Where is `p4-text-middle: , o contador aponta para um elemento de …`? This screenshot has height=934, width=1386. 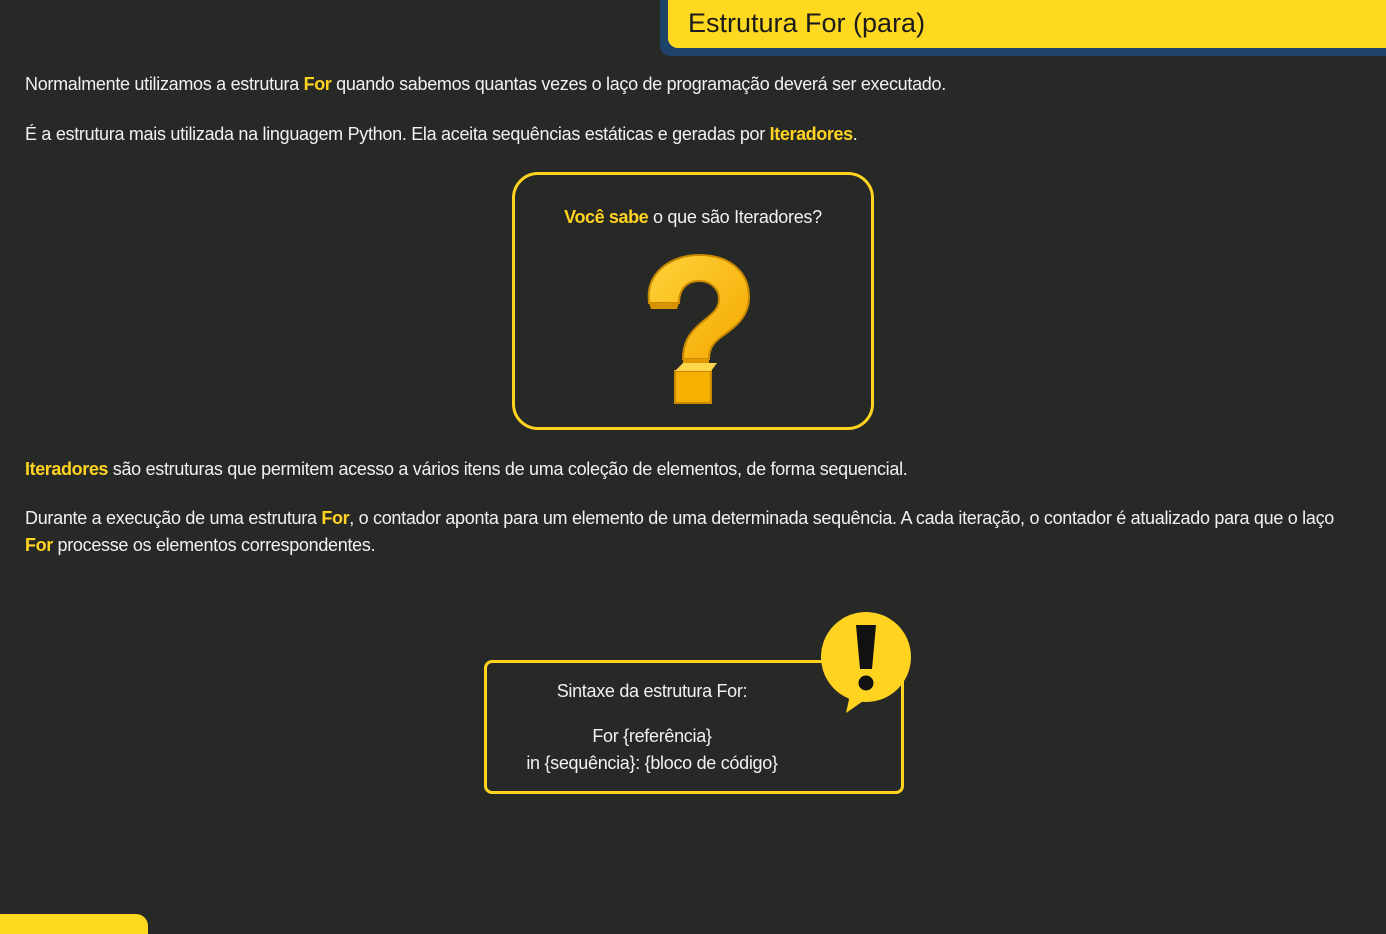 p4-text-middle: , o contador aponta para um elemento de … is located at coordinates (841, 518).